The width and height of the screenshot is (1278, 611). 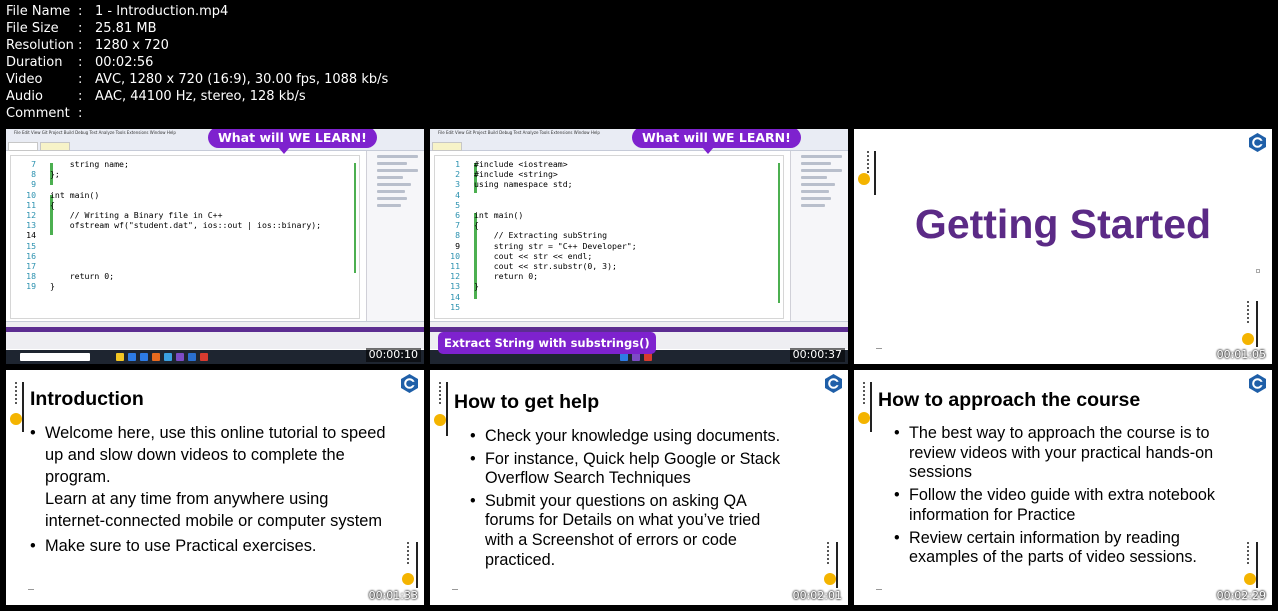 What do you see at coordinates (547, 343) in the screenshot?
I see `topic-label: Extract String with substrings()` at bounding box center [547, 343].